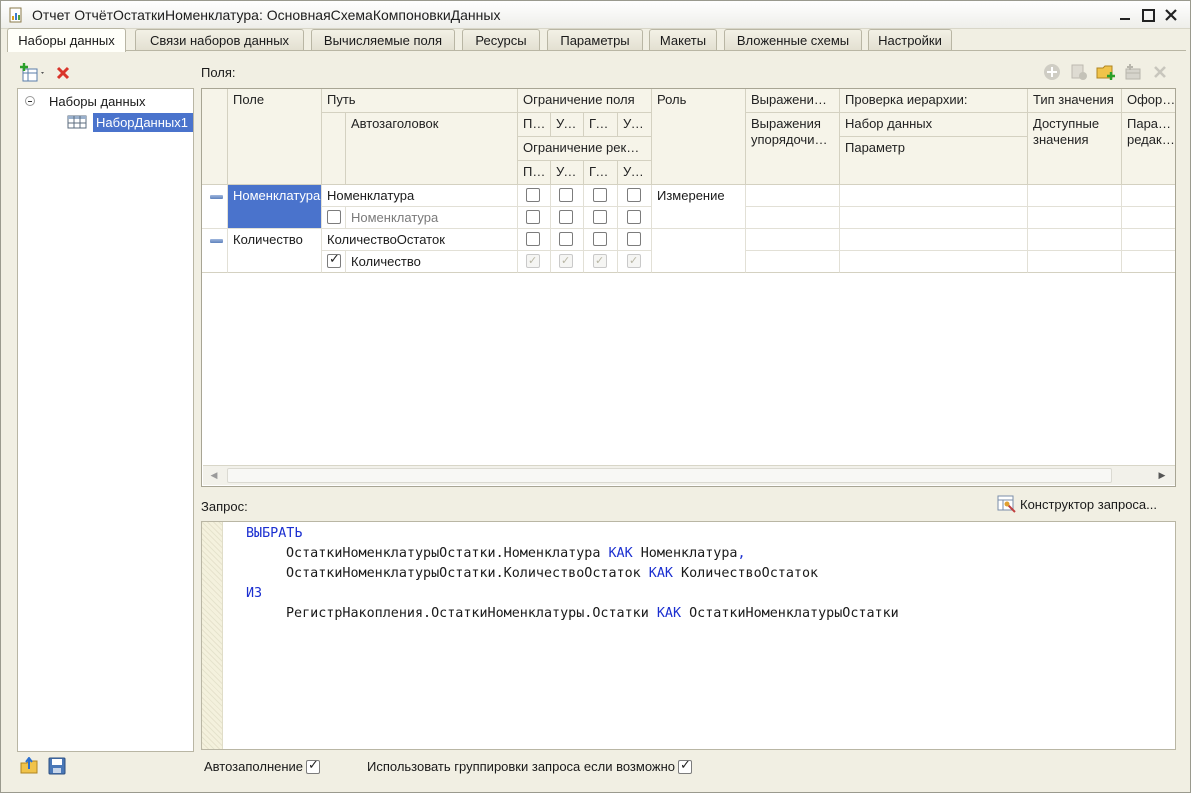  Describe the element at coordinates (432, 149) in the screenshot. I see `col-header-autotitle: Автозаголовок` at that location.